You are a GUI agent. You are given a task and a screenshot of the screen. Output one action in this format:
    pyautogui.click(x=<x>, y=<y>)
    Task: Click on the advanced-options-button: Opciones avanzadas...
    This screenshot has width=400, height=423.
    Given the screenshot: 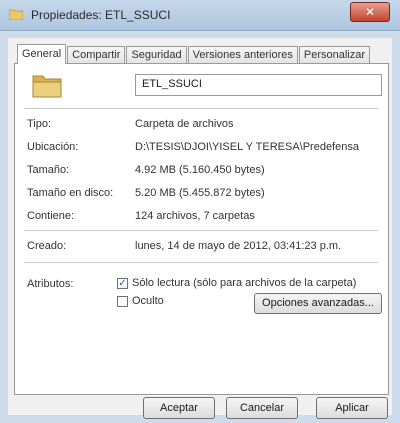 What is the action you would take?
    pyautogui.click(x=318, y=303)
    